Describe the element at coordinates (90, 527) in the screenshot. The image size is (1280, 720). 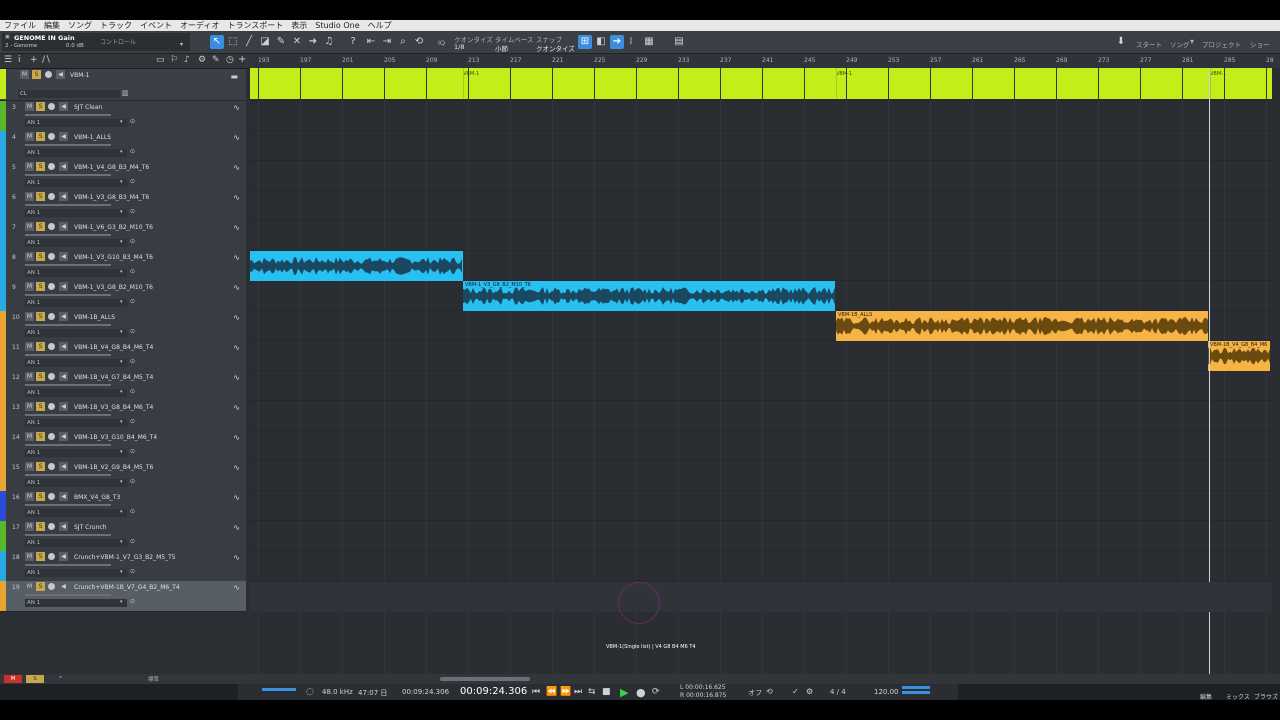
I see `track-name: SJT Crunch` at that location.